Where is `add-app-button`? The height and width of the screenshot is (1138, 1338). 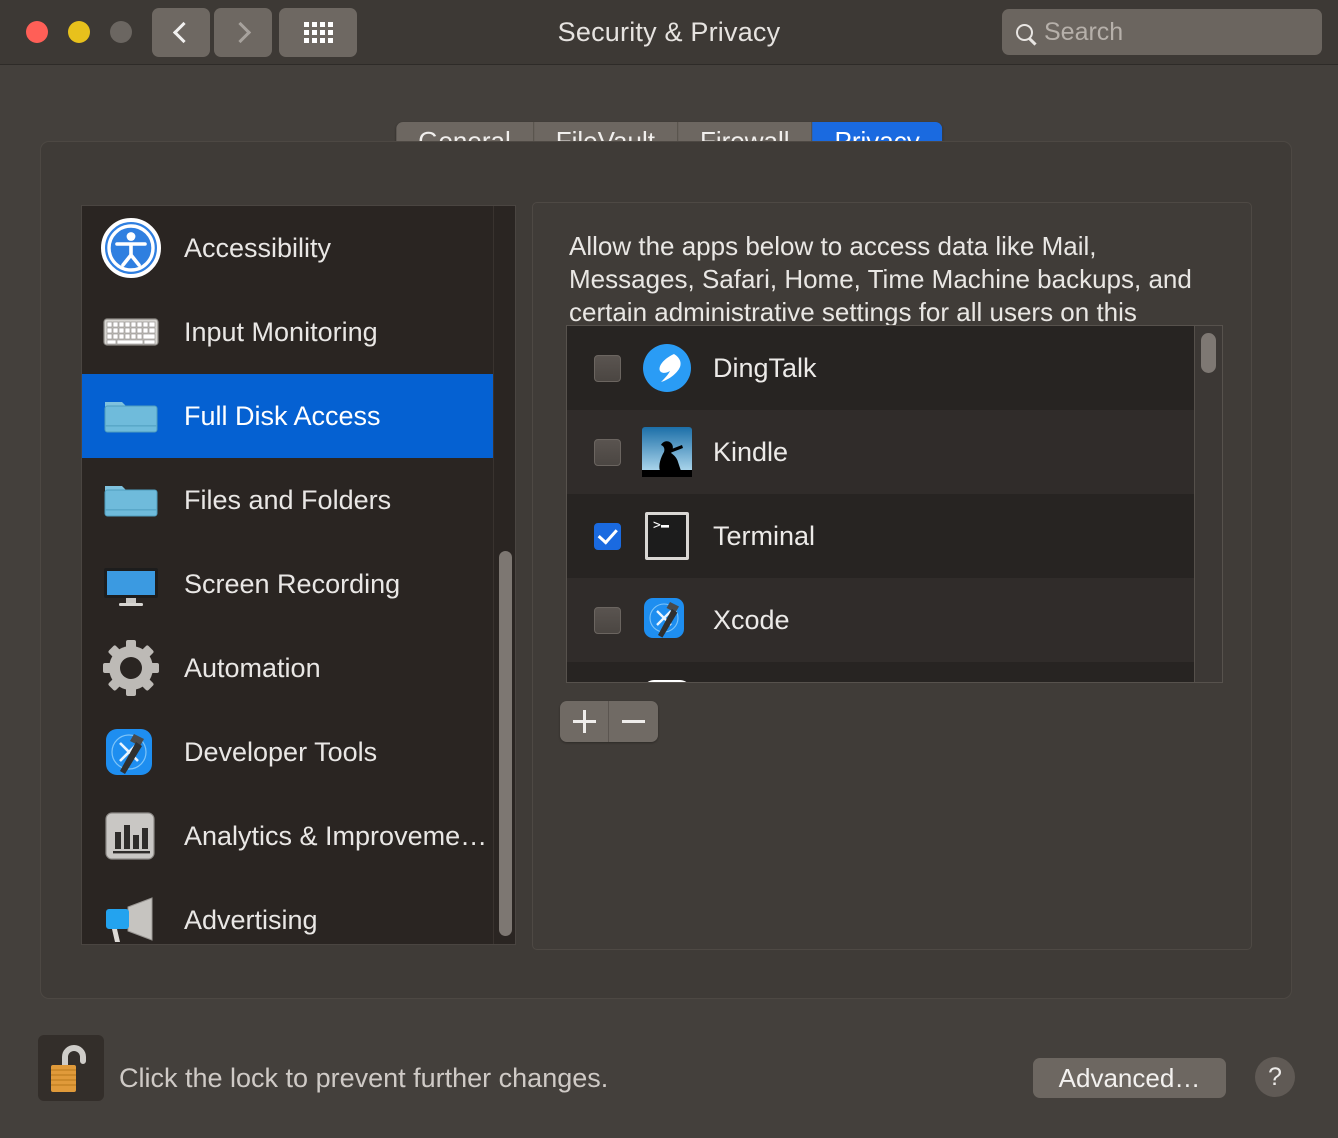 add-app-button is located at coordinates (584, 721).